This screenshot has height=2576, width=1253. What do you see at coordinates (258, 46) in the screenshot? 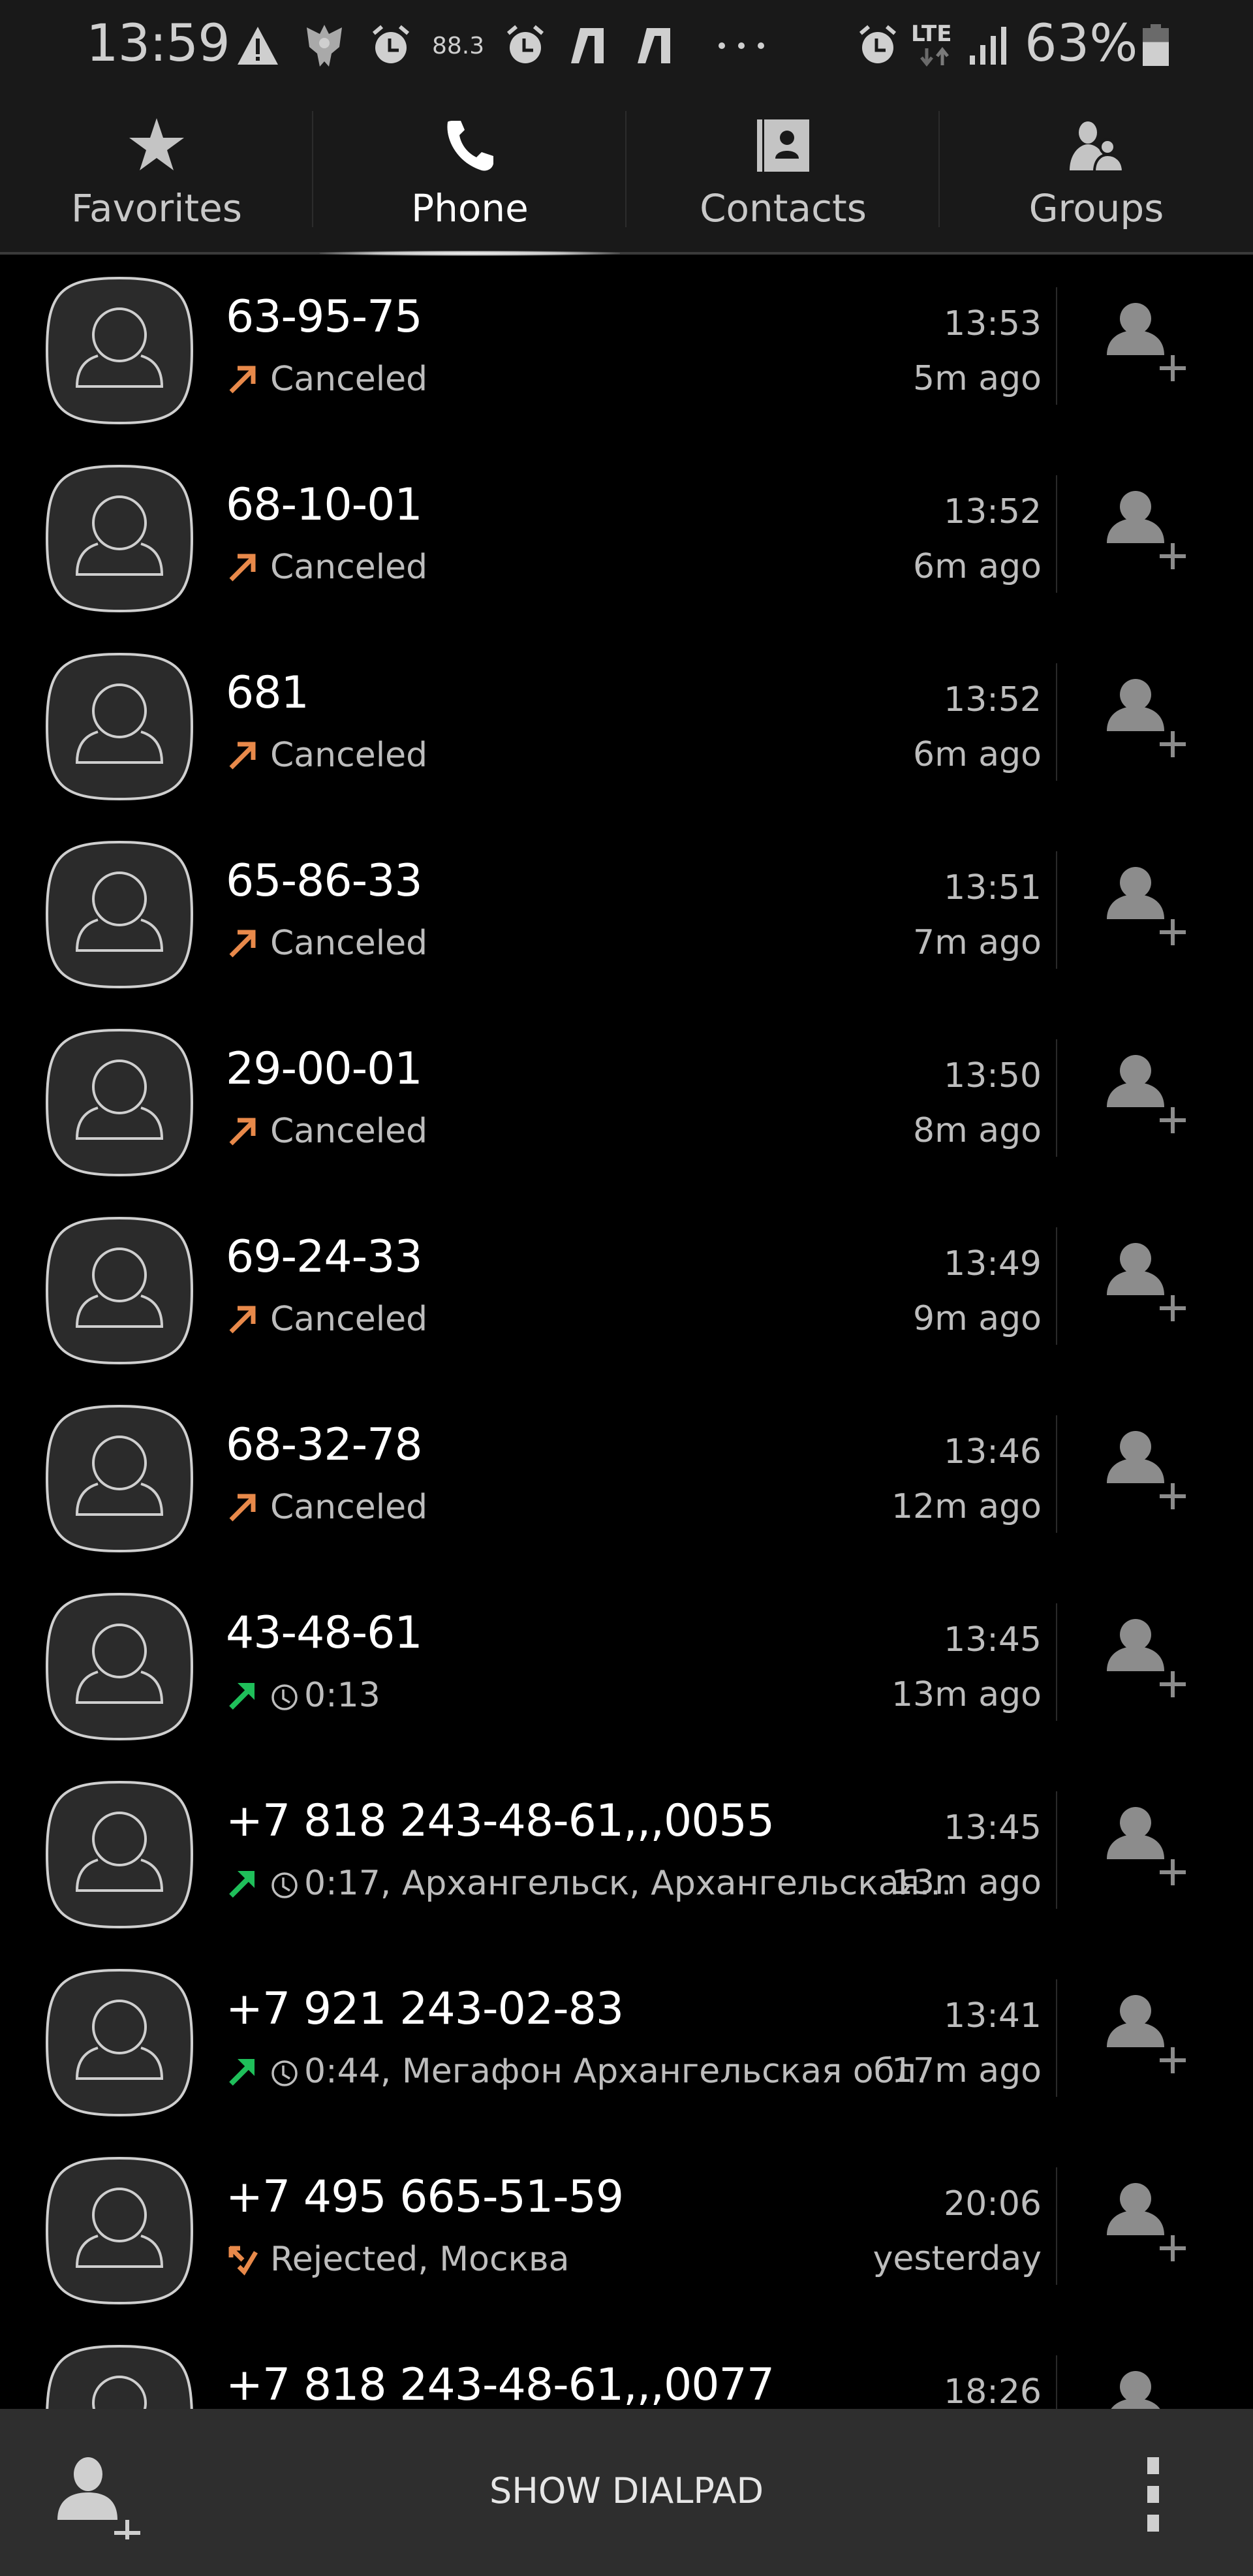
I see `warning-icon` at bounding box center [258, 46].